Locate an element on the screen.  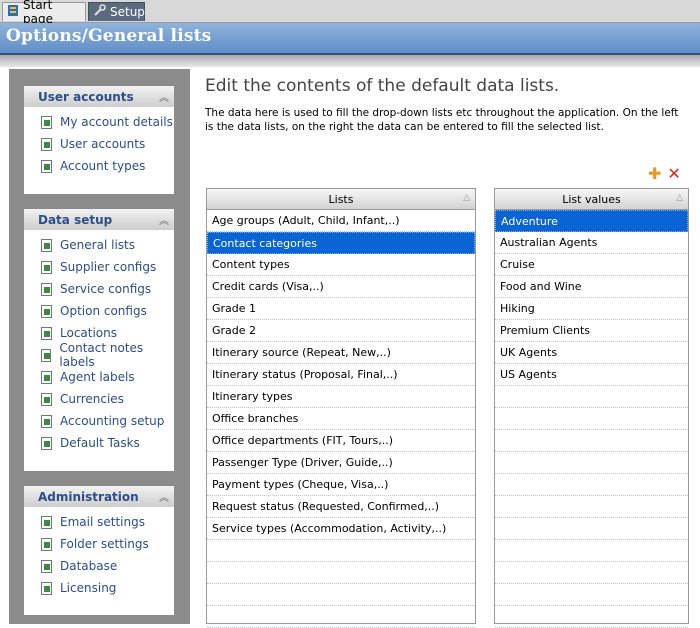
list-item: UK Agents is located at coordinates (591, 353).